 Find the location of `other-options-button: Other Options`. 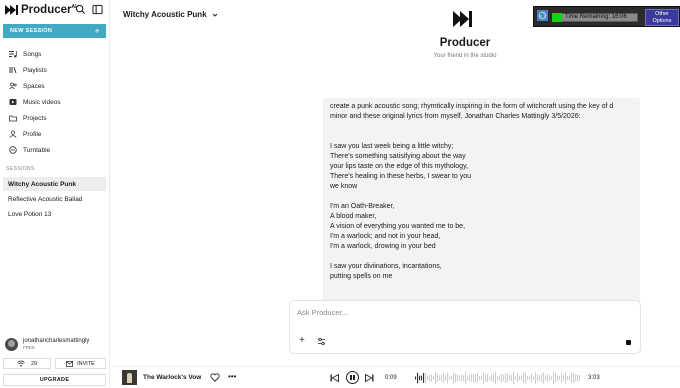

other-options-button: Other Options is located at coordinates (662, 17).